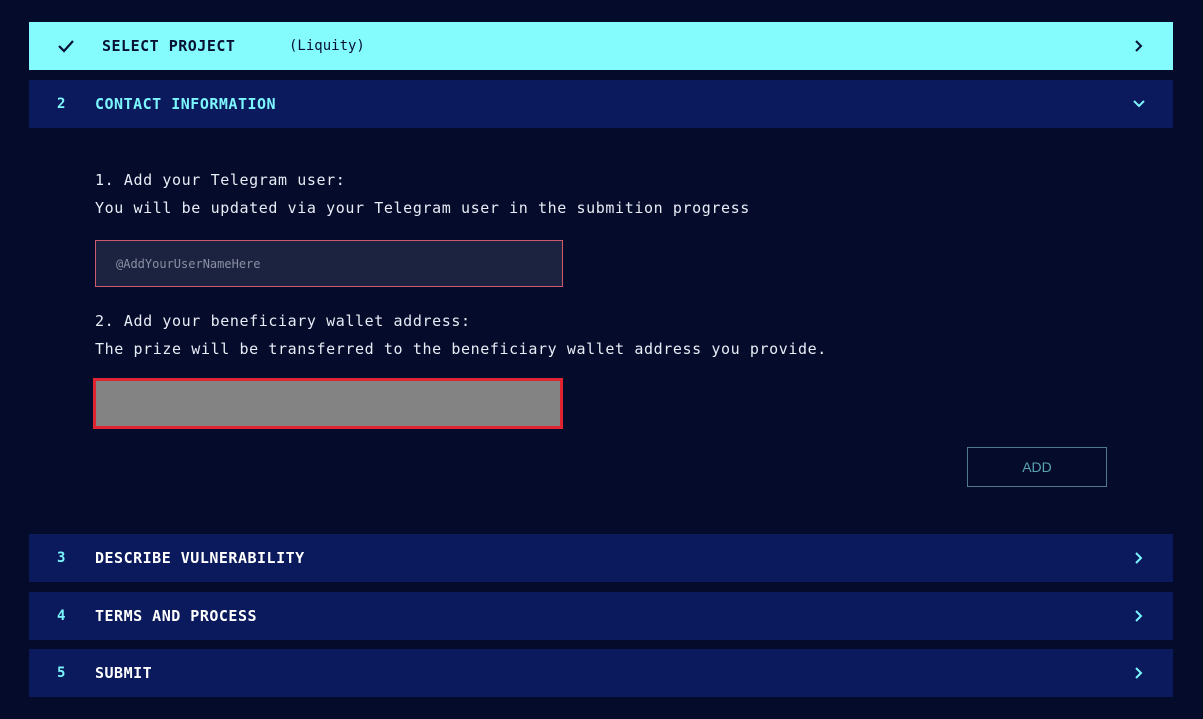  I want to click on step-number: 3, so click(61, 558).